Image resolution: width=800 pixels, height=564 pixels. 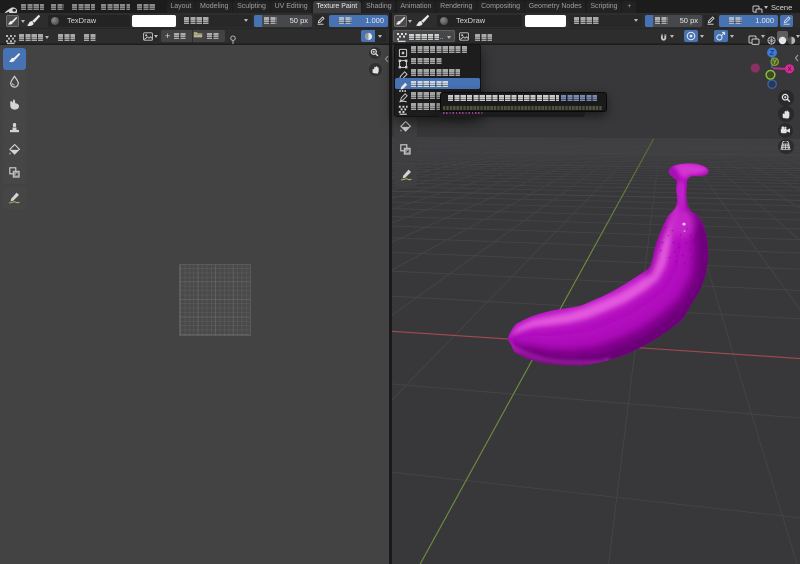 What do you see at coordinates (789, 69) in the screenshot?
I see `svg-text: X` at bounding box center [789, 69].